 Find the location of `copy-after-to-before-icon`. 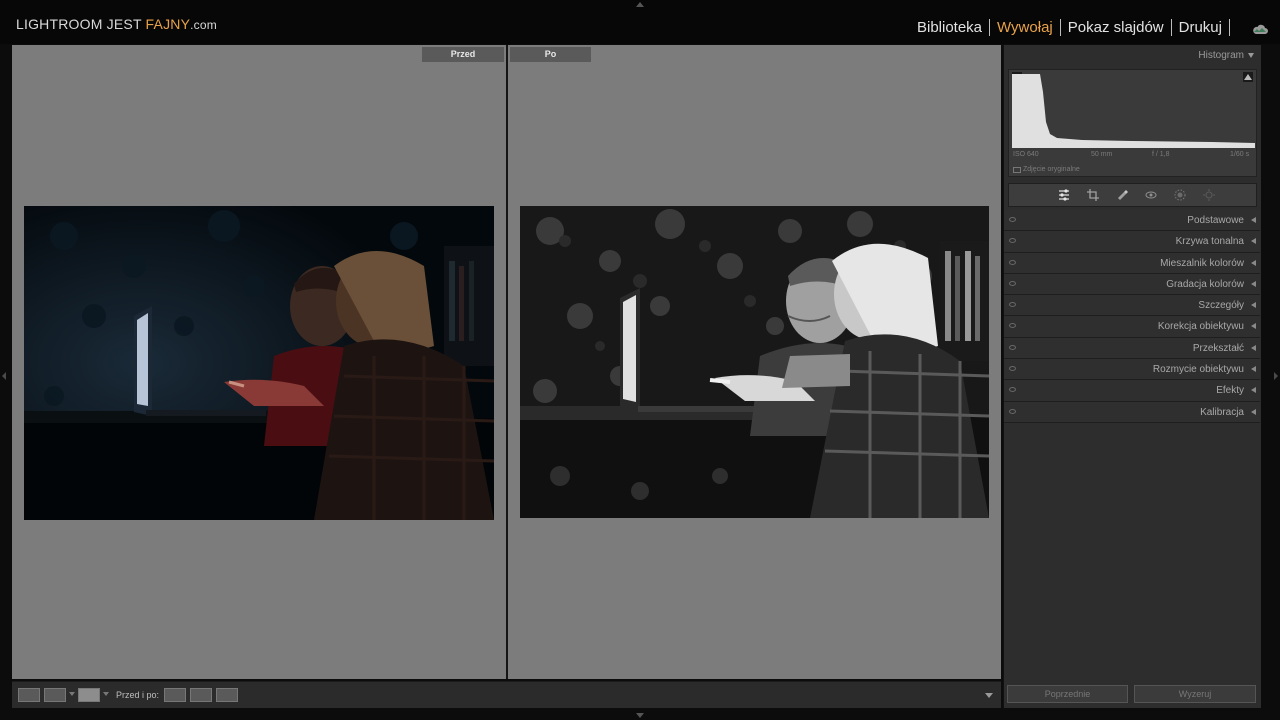

copy-after-to-before-icon is located at coordinates (201, 695).